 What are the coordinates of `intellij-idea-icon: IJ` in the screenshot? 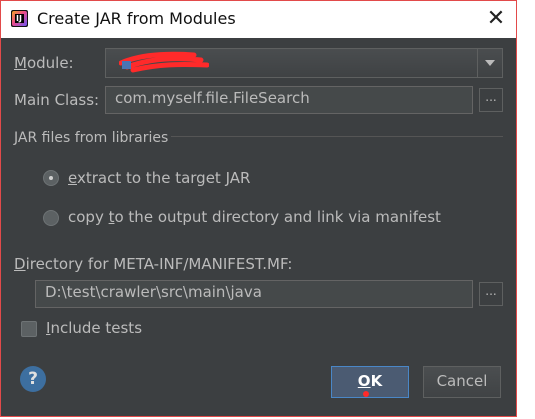 It's located at (19, 18).